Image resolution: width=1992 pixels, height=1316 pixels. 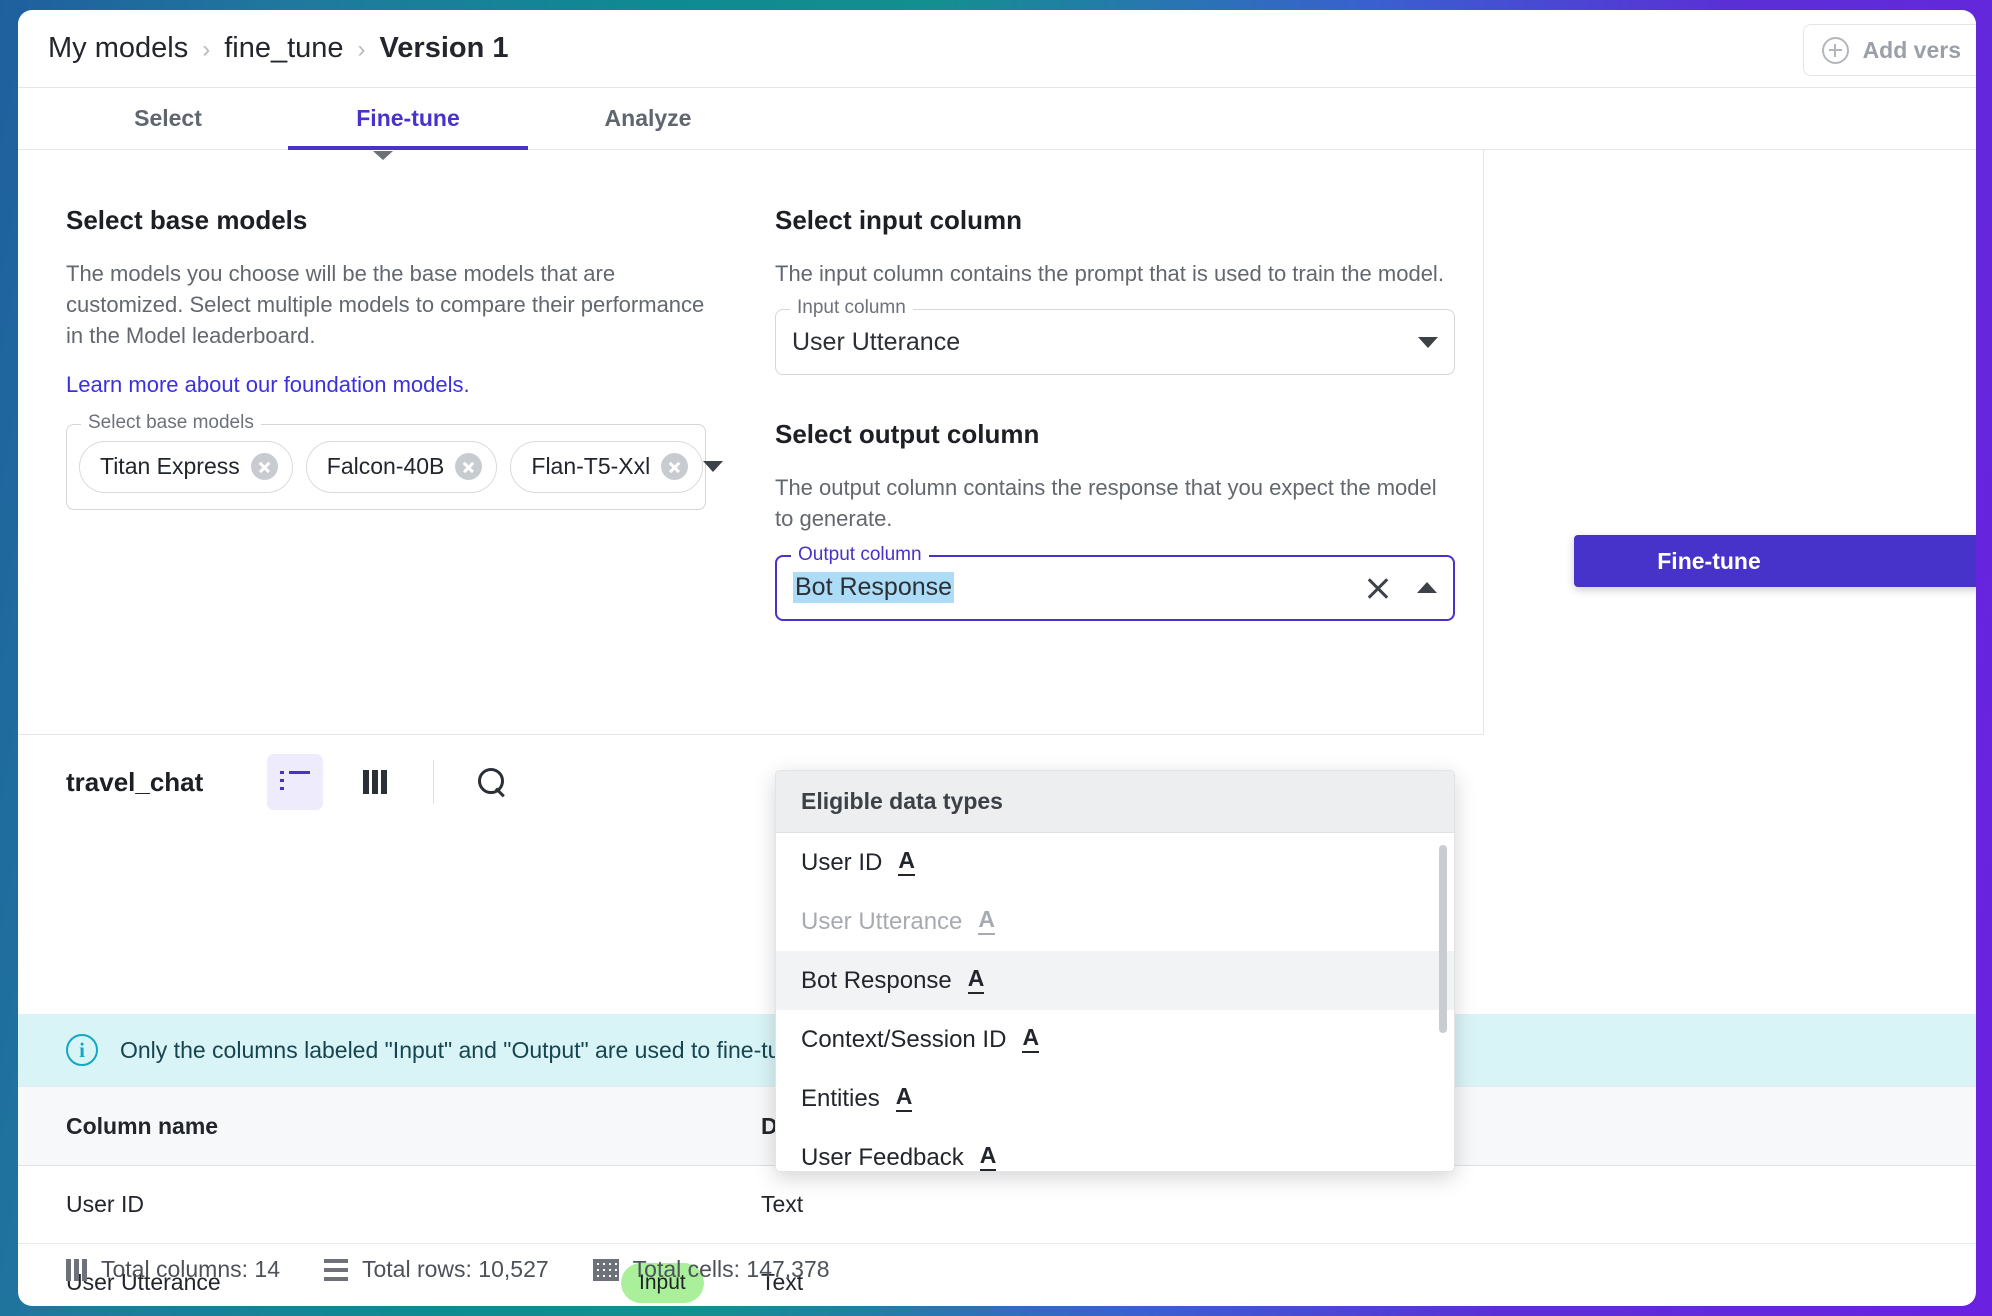 What do you see at coordinates (860, 554) in the screenshot?
I see `output-column-legend: Output column` at bounding box center [860, 554].